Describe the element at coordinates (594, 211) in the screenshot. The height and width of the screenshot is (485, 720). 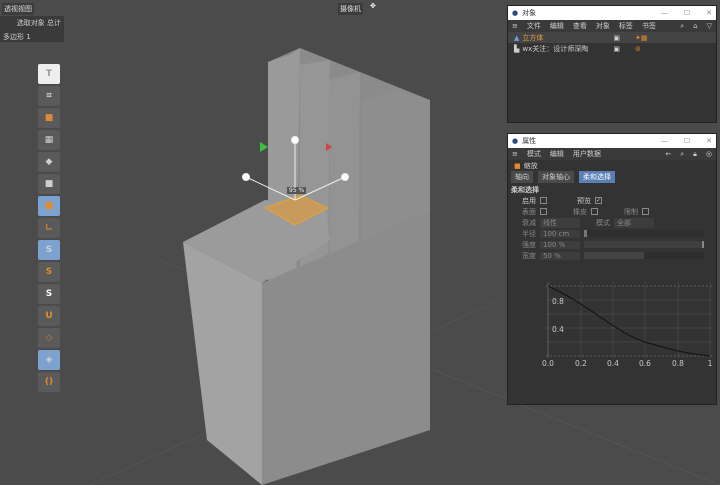
I see `rubber-checkbox` at that location.